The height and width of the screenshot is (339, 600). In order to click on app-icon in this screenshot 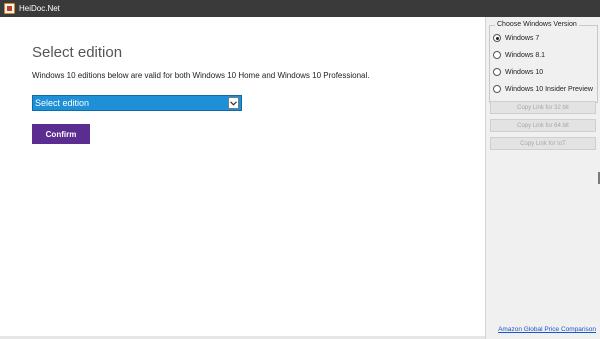, I will do `click(9, 8)`.